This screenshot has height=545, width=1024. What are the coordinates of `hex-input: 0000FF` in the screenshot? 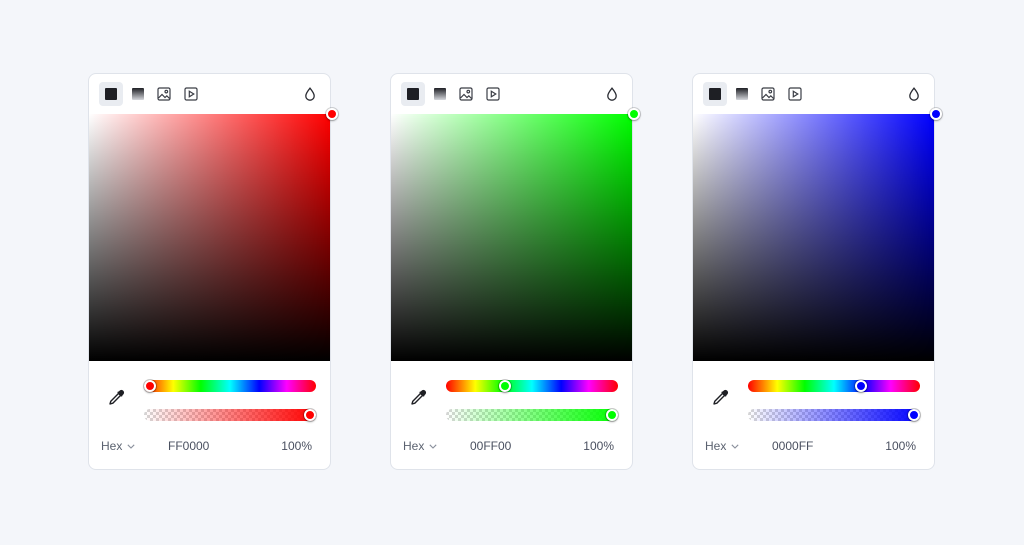 It's located at (792, 446).